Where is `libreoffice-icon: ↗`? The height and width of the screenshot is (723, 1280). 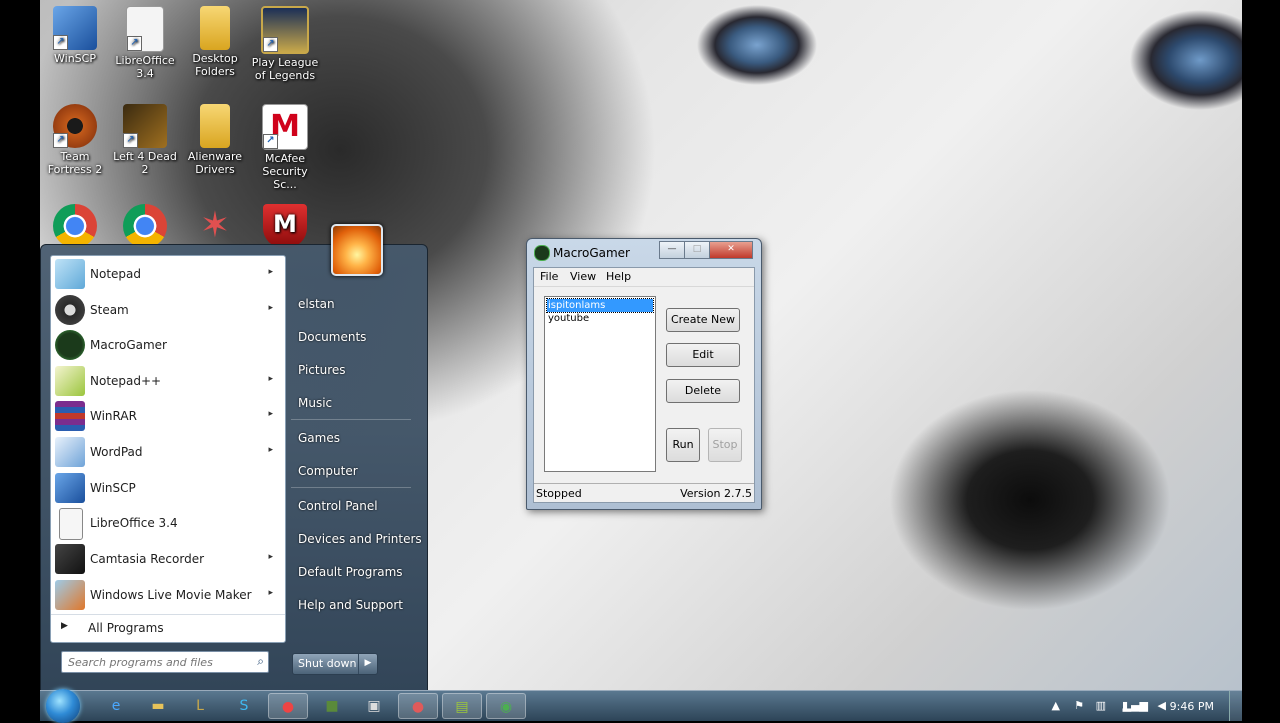 libreoffice-icon: ↗ is located at coordinates (145, 29).